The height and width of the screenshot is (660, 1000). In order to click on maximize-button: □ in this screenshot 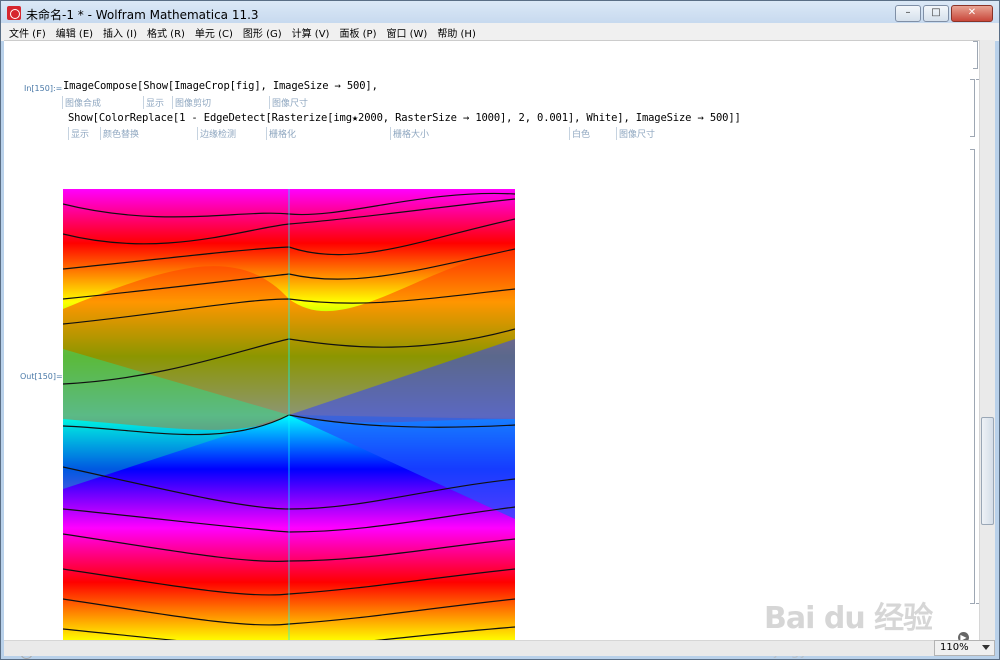, I will do `click(936, 13)`.